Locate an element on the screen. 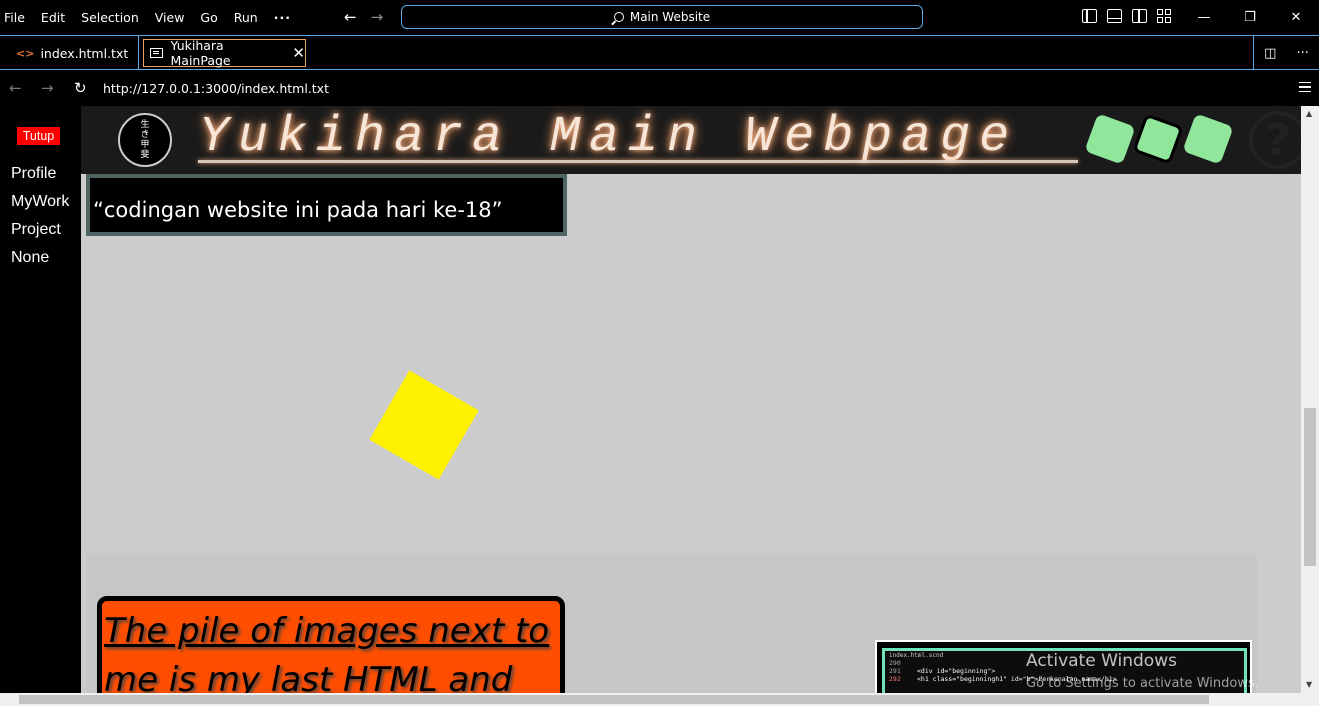  menu-go: Go is located at coordinates (208, 17).